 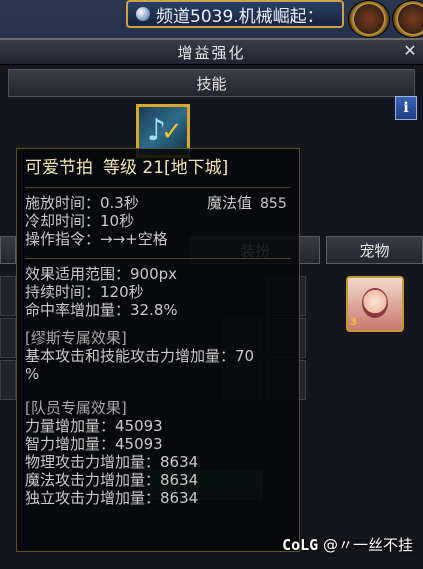 What do you see at coordinates (185, 168) in the screenshot?
I see `level-value: 21[地下城]` at bounding box center [185, 168].